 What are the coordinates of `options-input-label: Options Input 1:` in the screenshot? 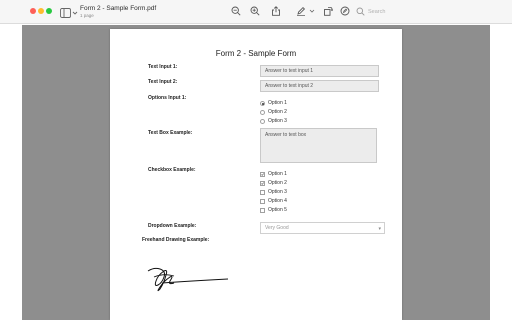 It's located at (167, 98).